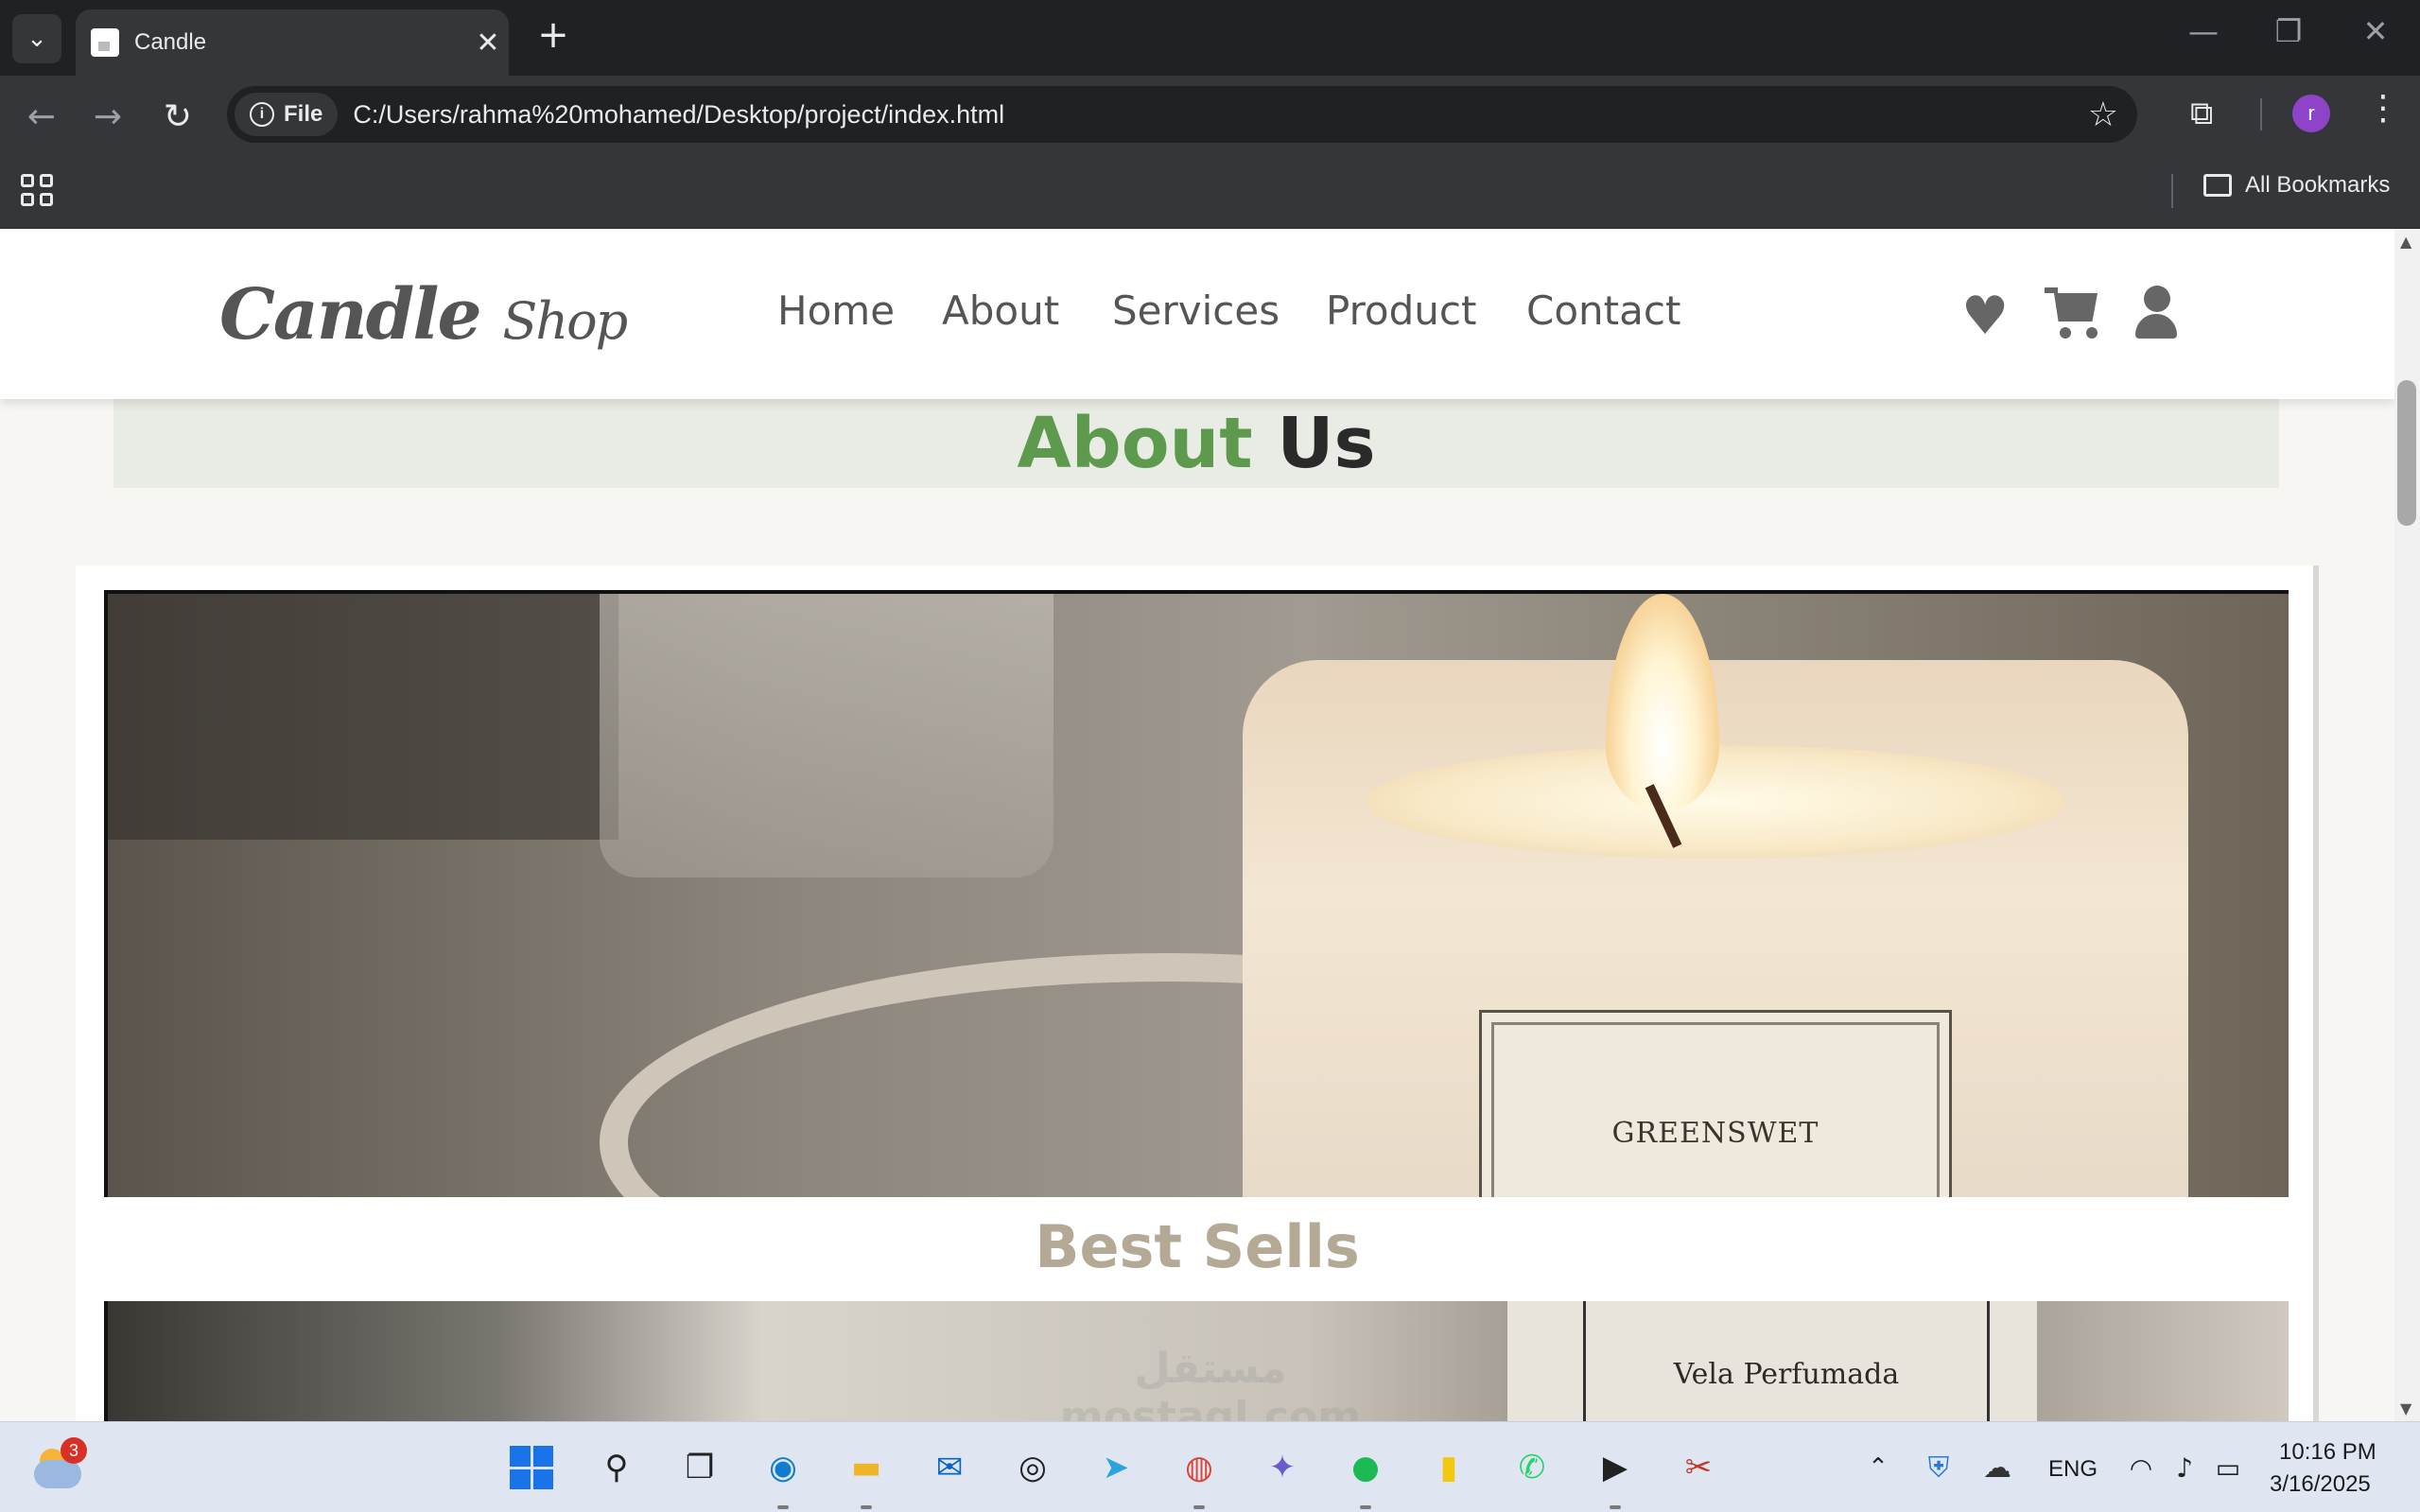 The image size is (2420, 1512). Describe the element at coordinates (1787, 1374) in the screenshot. I see `jar-label-2-text: Vela Perfumada` at that location.